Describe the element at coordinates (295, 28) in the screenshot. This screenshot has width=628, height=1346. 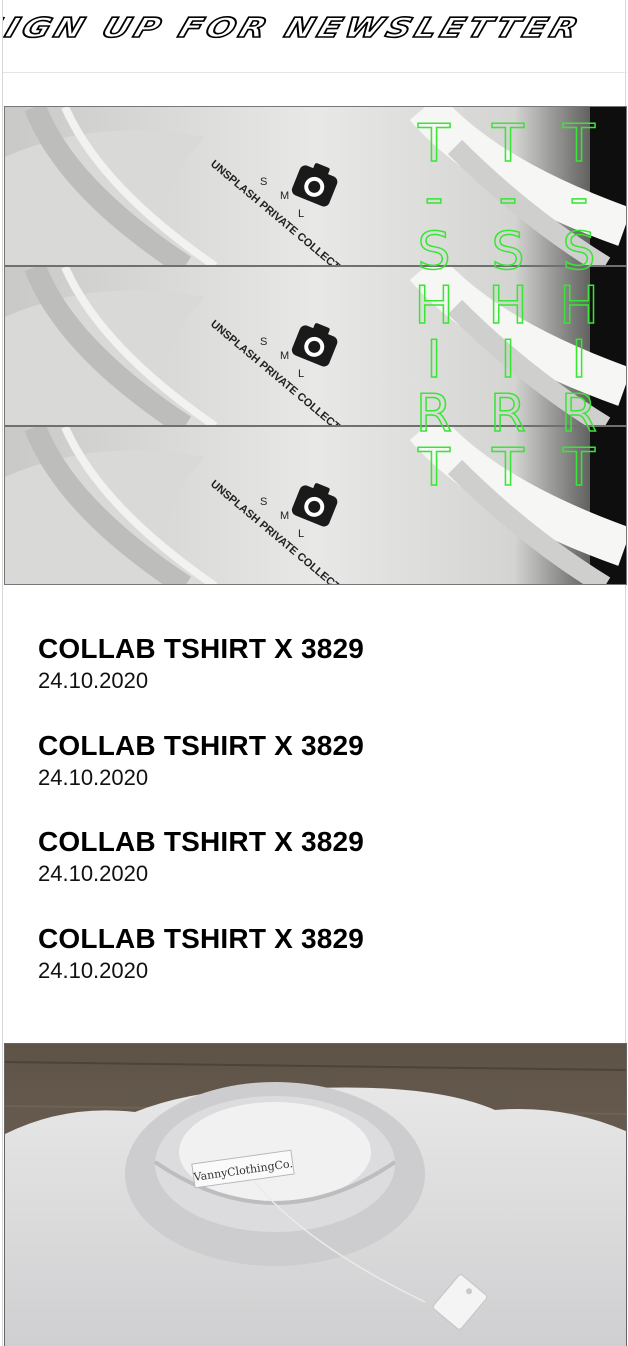
I see `newsletter-marquee-text: SIGN UP FOR NEWSLETTER` at that location.